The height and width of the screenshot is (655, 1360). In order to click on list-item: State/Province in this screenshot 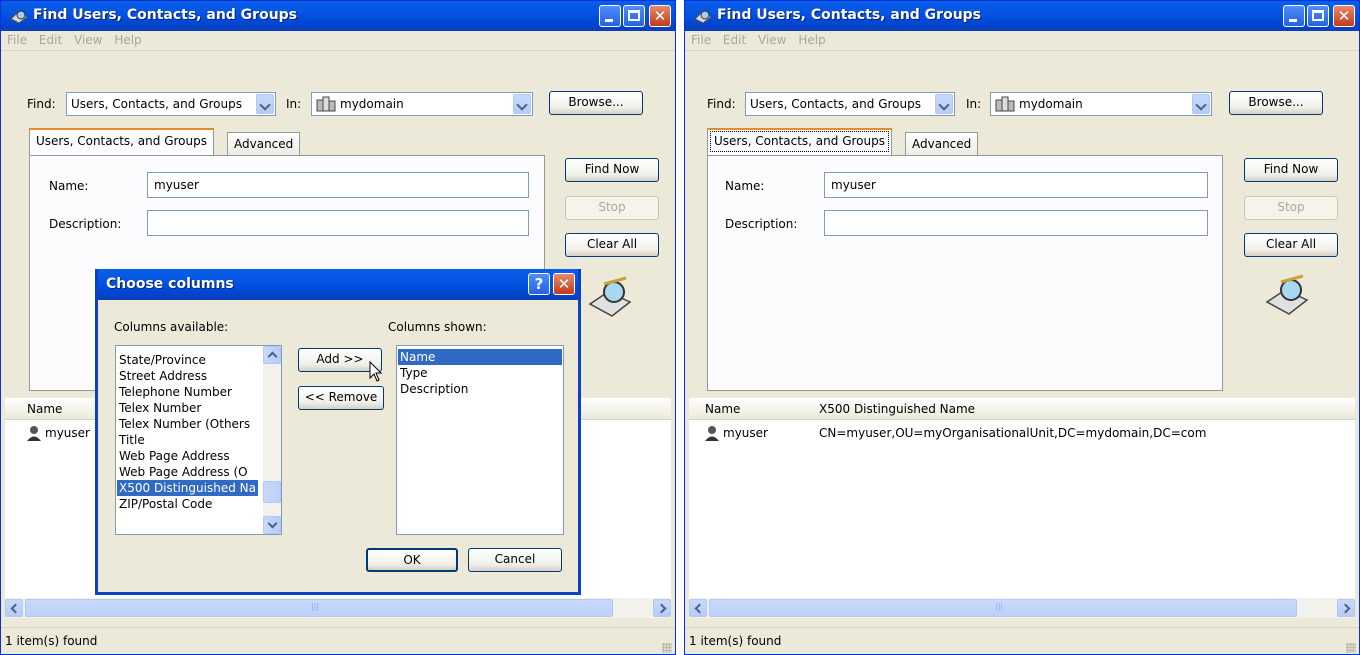, I will do `click(162, 360)`.